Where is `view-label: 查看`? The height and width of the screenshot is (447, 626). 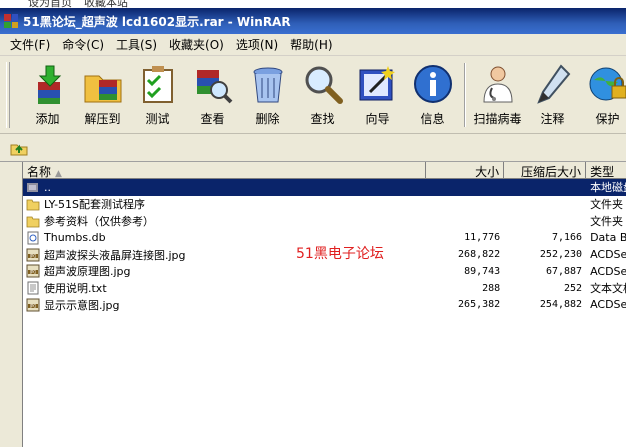
view-label: 查看 is located at coordinates (212, 119).